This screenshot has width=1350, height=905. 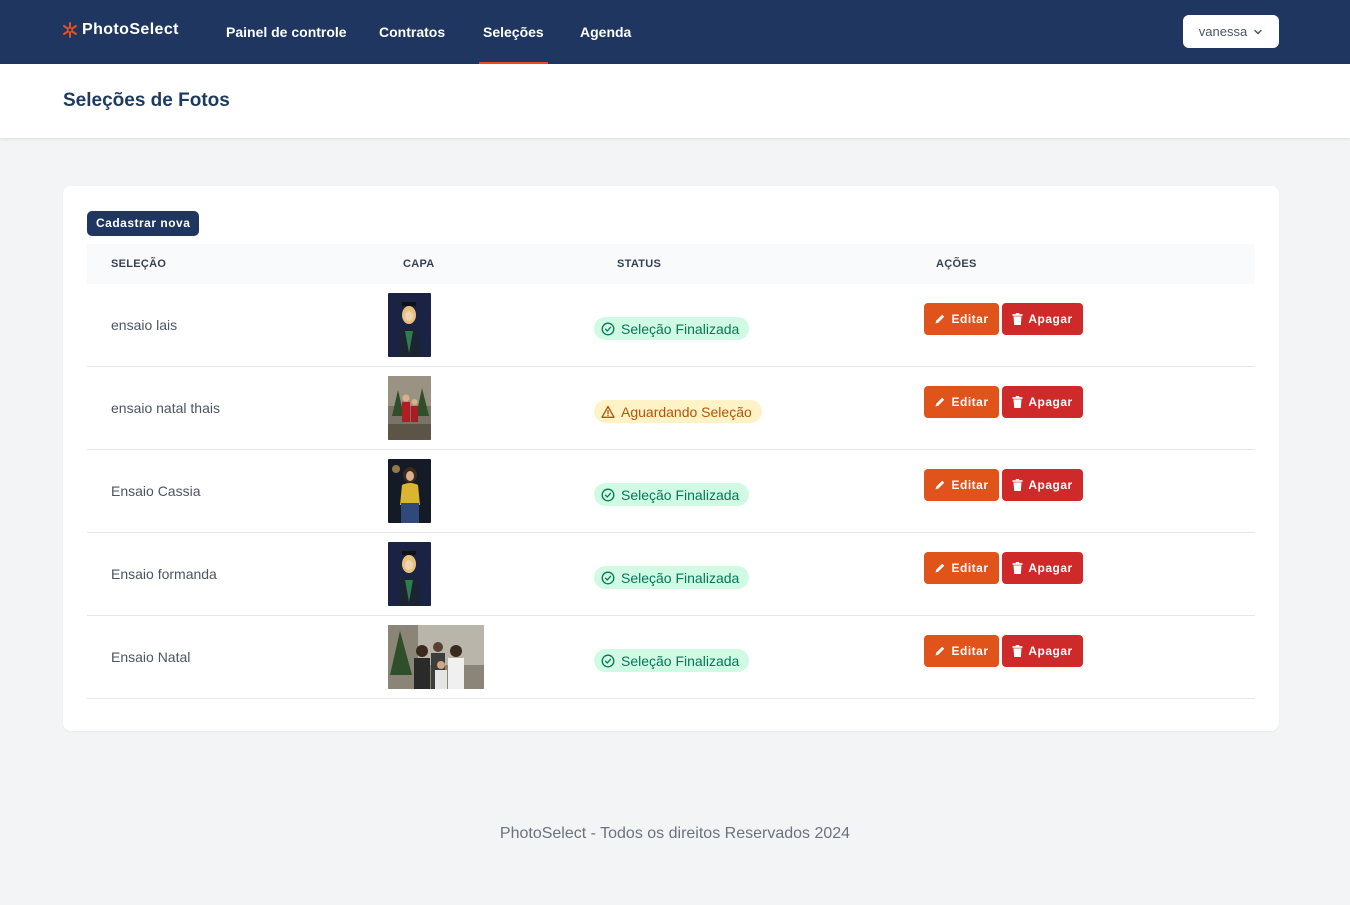 I want to click on selection-name: Ensaio Cassia, so click(x=156, y=491).